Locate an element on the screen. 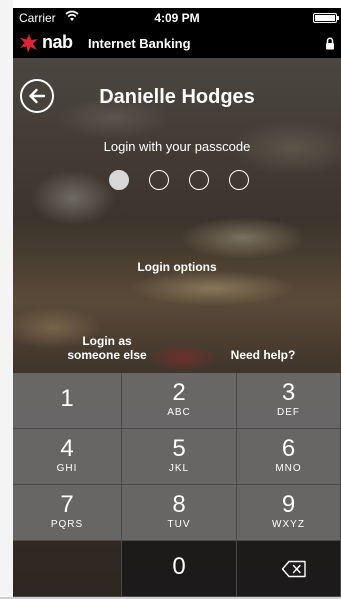 The width and height of the screenshot is (341, 599). key-2: 2 ABC is located at coordinates (179, 401).